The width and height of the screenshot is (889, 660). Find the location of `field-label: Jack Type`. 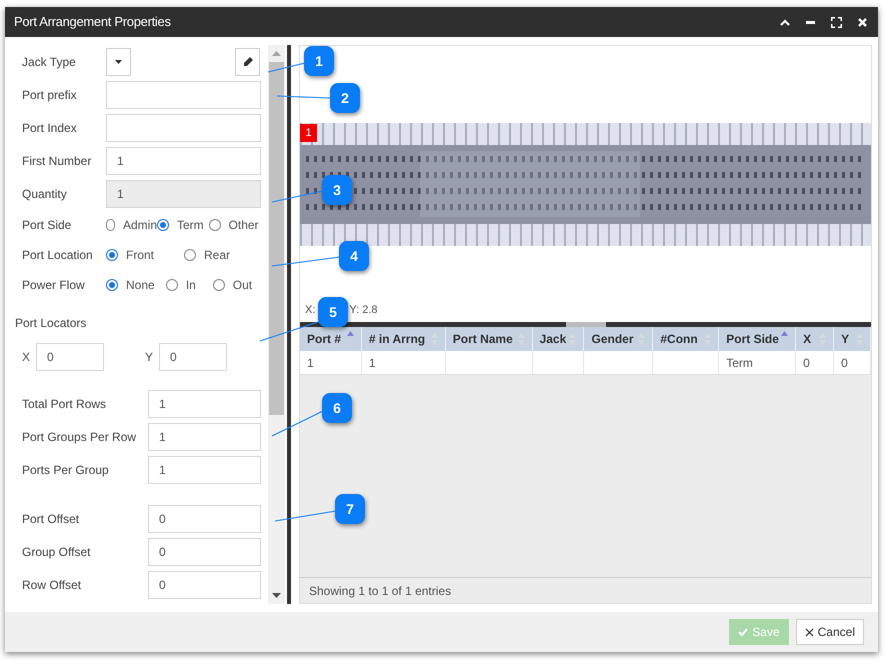

field-label: Jack Type is located at coordinates (49, 62).